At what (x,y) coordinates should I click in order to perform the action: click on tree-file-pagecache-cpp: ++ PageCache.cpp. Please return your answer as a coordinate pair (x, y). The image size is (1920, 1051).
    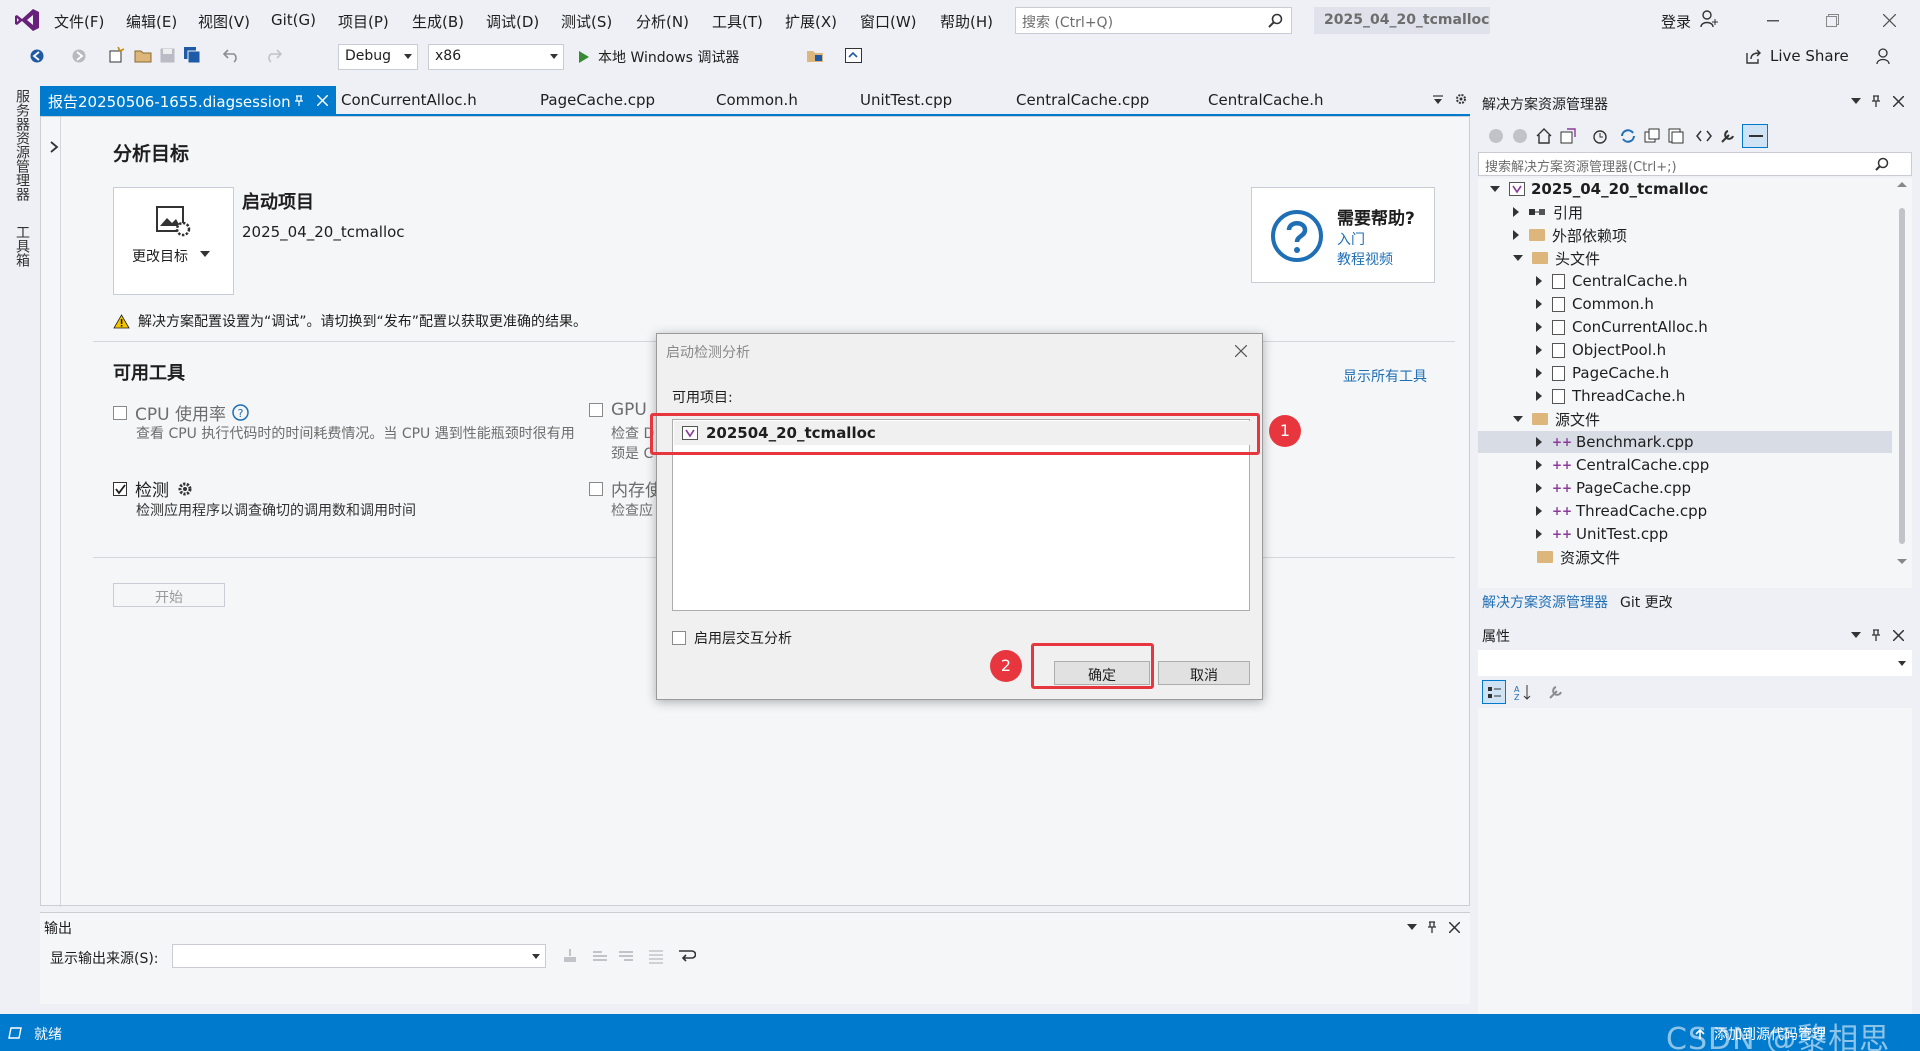
    Looking at the image, I should click on (1613, 488).